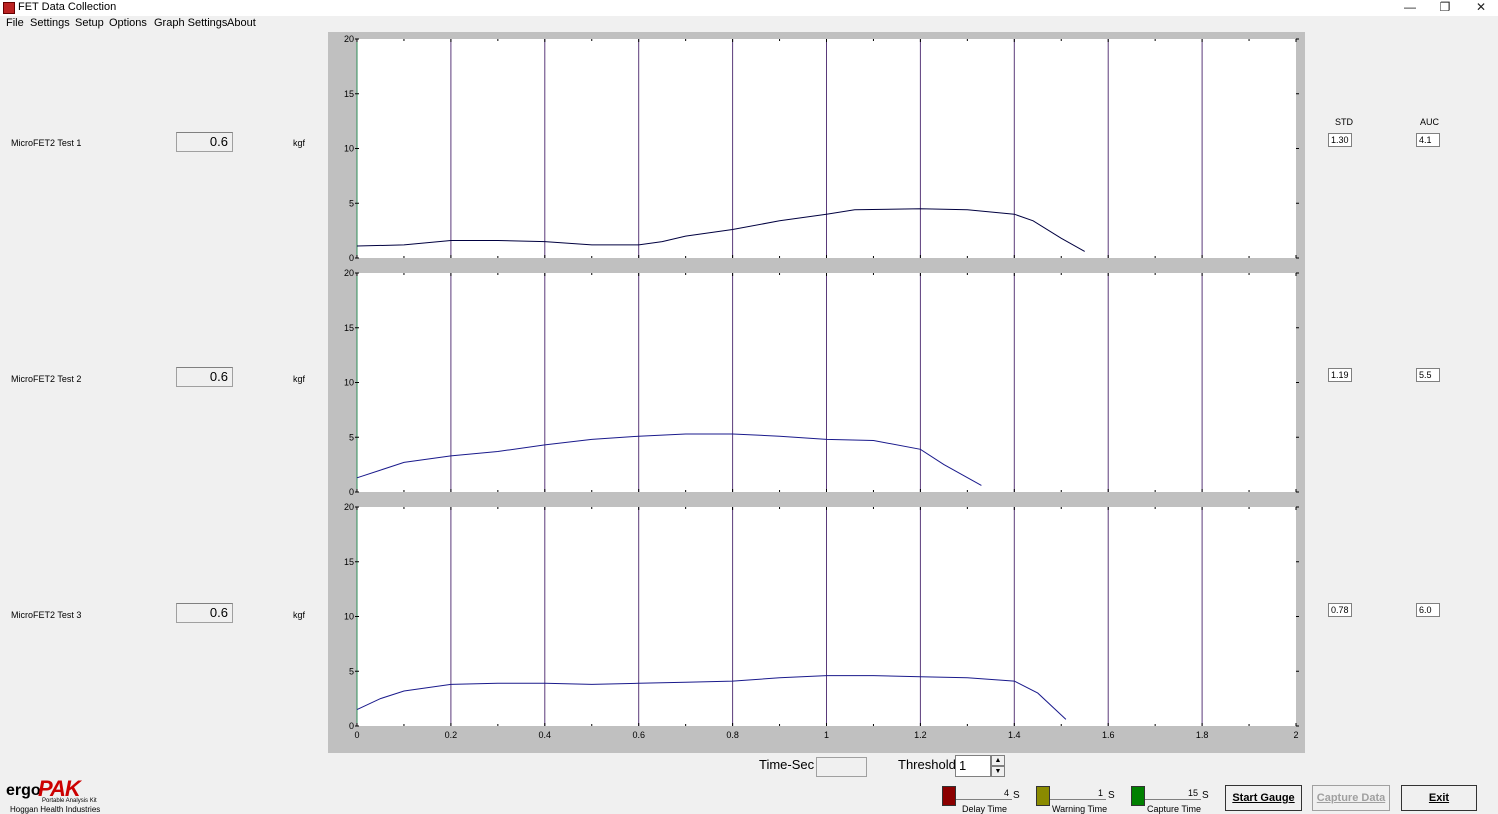  Describe the element at coordinates (1202, 735) in the screenshot. I see `x-tick-label: 1.8` at that location.